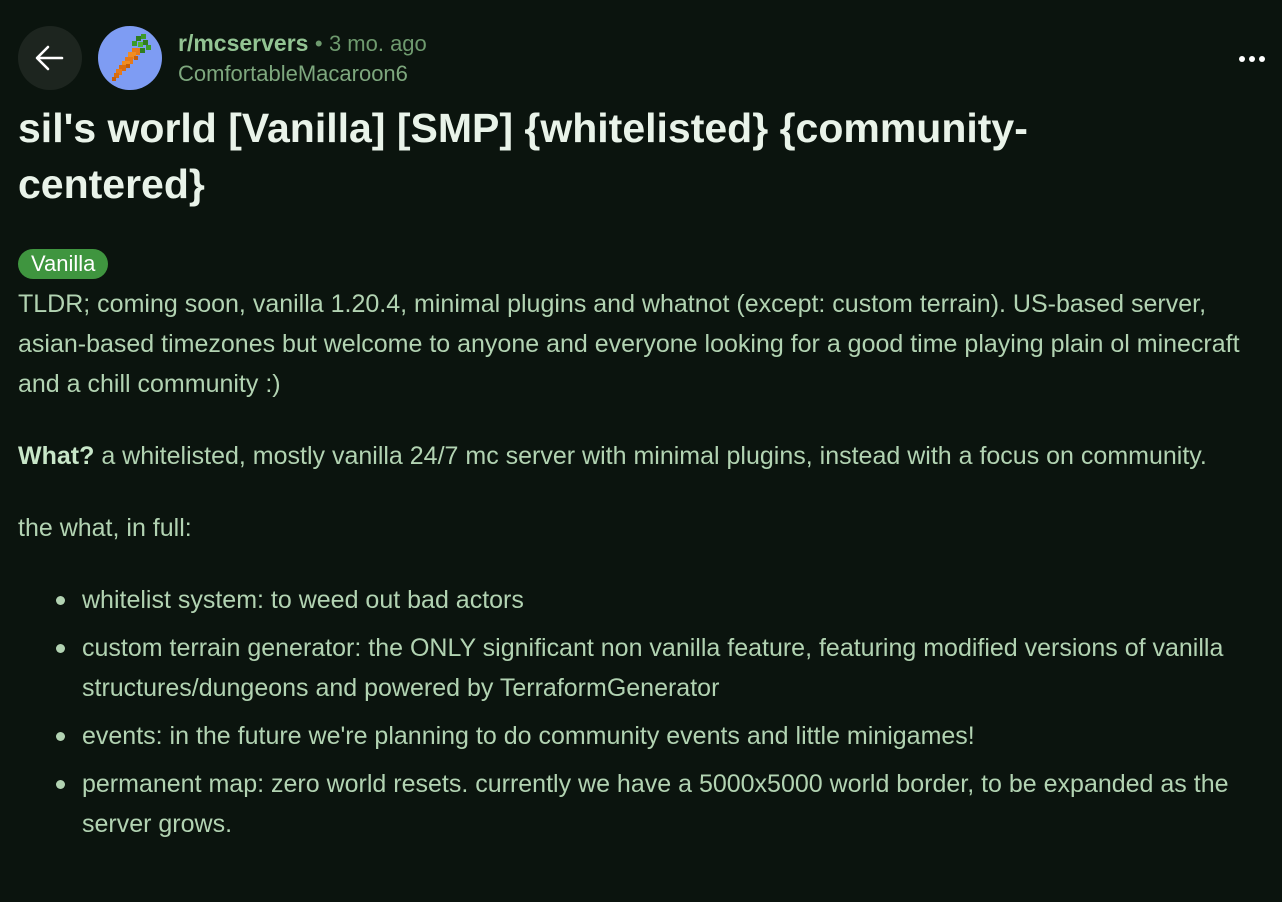 Image resolution: width=1282 pixels, height=902 pixels. I want to click on what-label: What?, so click(56, 456).